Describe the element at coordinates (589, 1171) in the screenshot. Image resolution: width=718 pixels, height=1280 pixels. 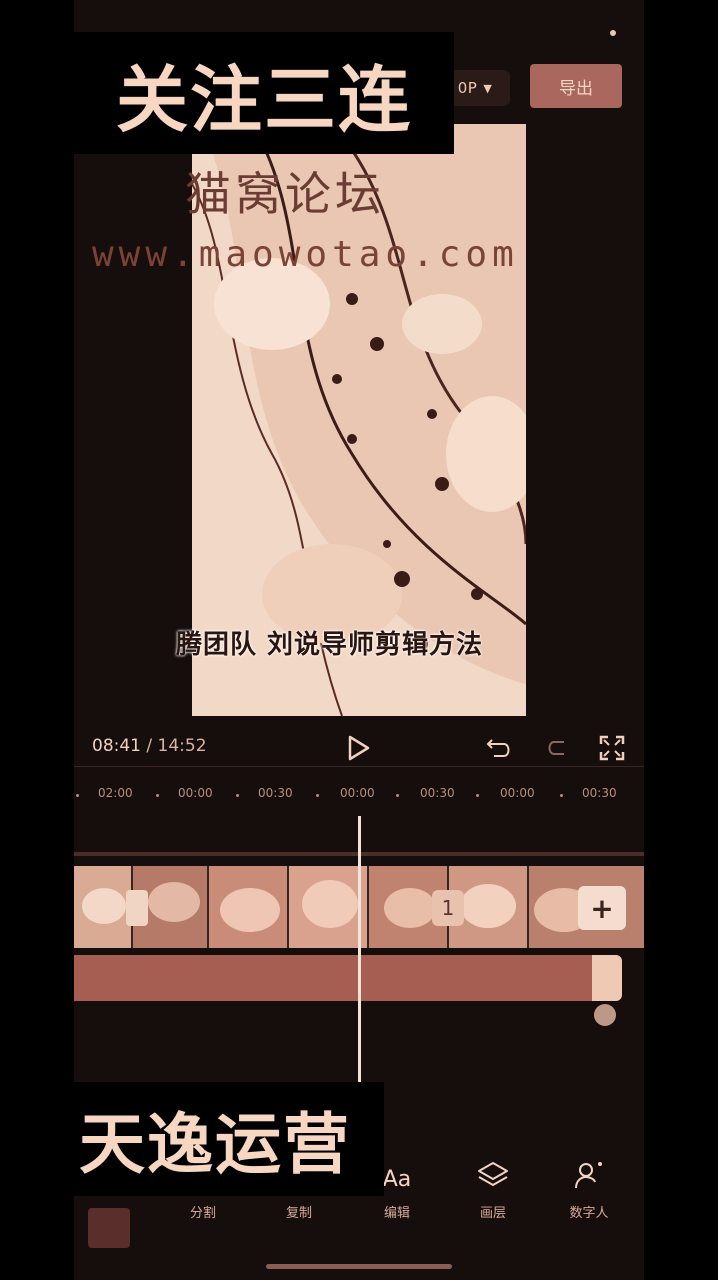
I see `digital-human-icon` at that location.